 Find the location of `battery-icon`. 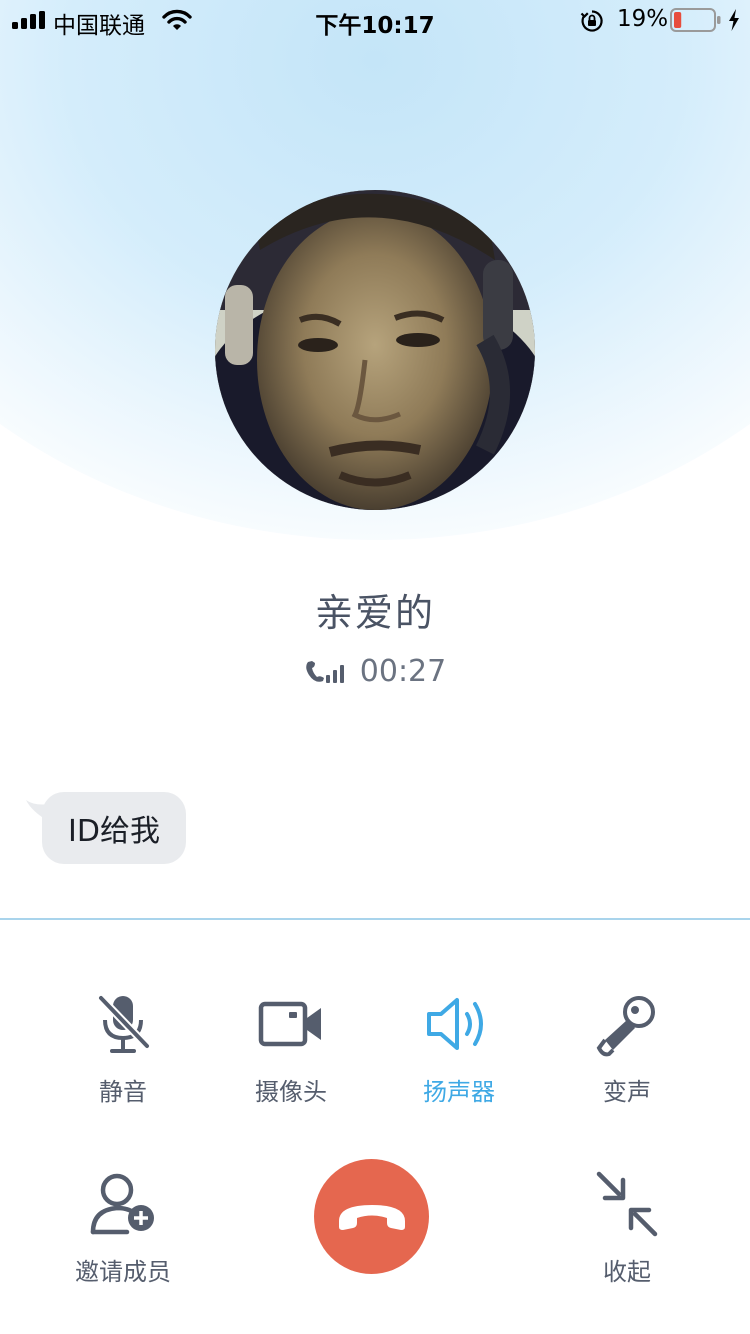

battery-icon is located at coordinates (695, 20).